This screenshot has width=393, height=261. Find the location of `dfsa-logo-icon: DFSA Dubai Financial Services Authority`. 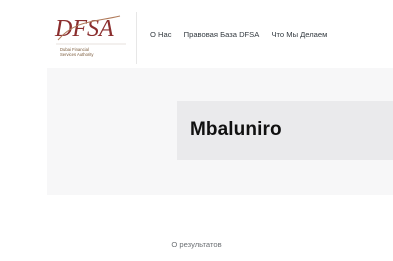

dfsa-logo-icon: DFSA Dubai Financial Services Authority is located at coordinates (90, 36).